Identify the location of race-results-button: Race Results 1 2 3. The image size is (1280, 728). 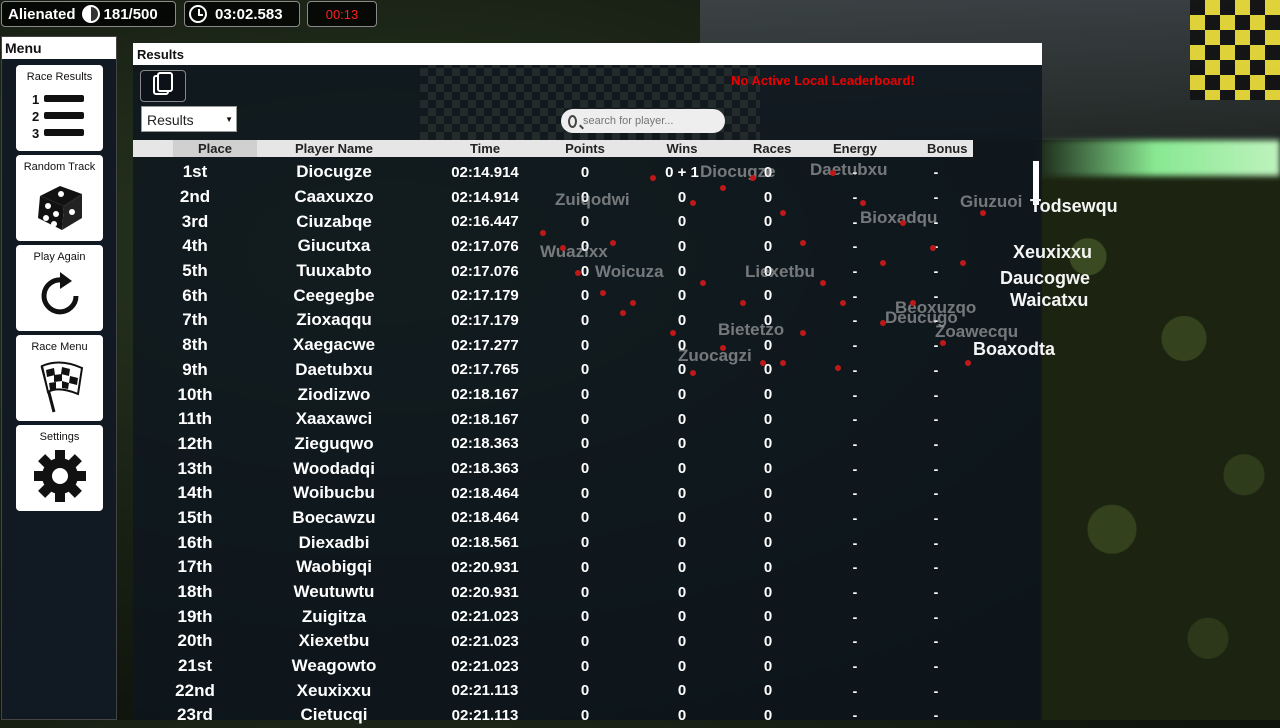
(59, 108).